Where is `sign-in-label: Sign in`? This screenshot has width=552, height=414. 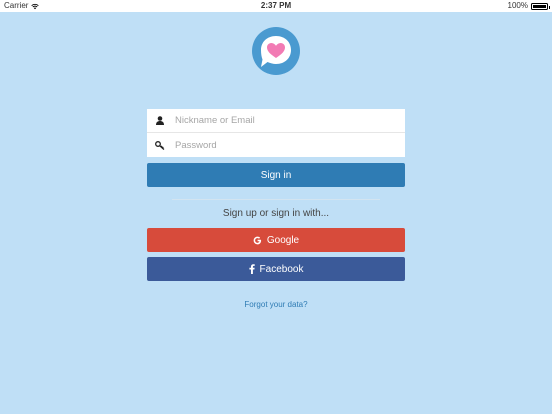 sign-in-label: Sign in is located at coordinates (276, 175).